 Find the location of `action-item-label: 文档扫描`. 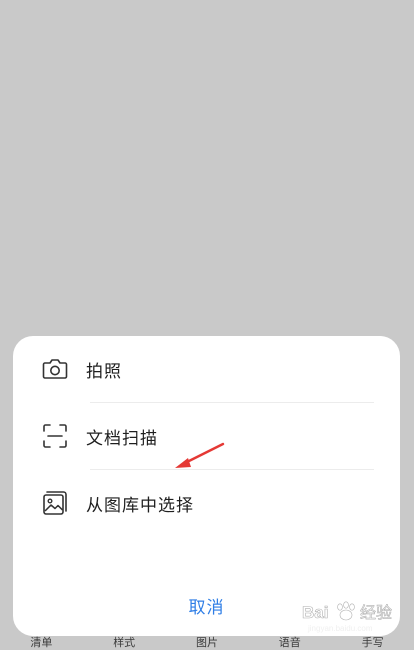

action-item-label: 文档扫描 is located at coordinates (122, 438).